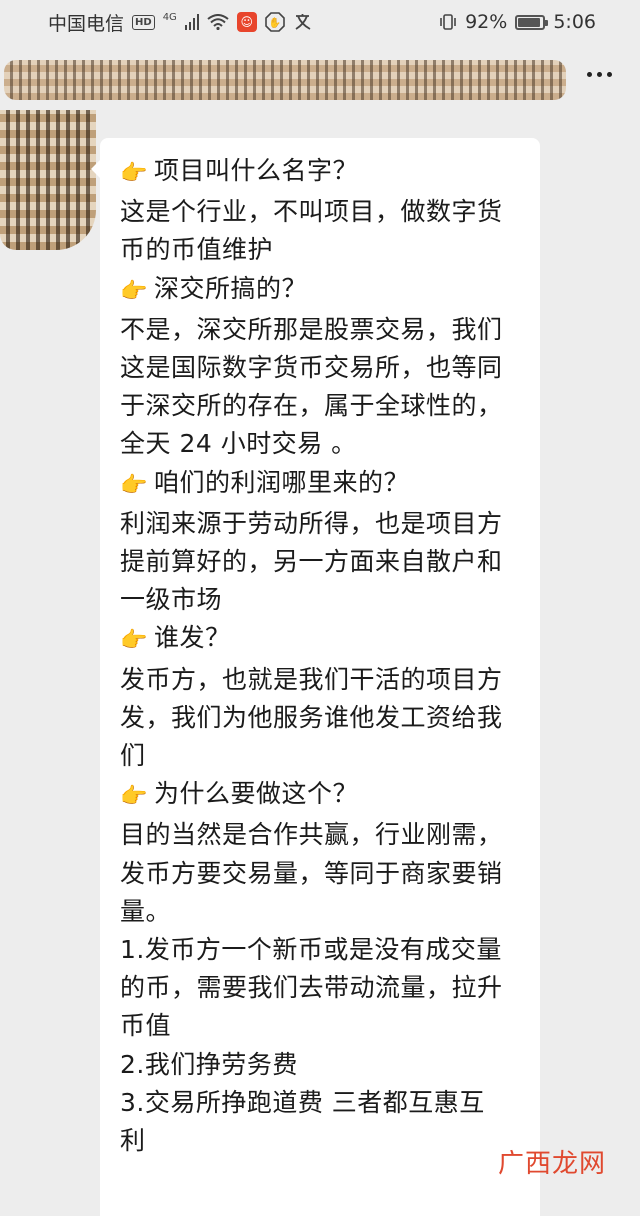 Image resolution: width=640 pixels, height=1216 pixels. What do you see at coordinates (311, 988) in the screenshot?
I see `message-line-text: 的币，需要我们去带动流量，拉升` at bounding box center [311, 988].